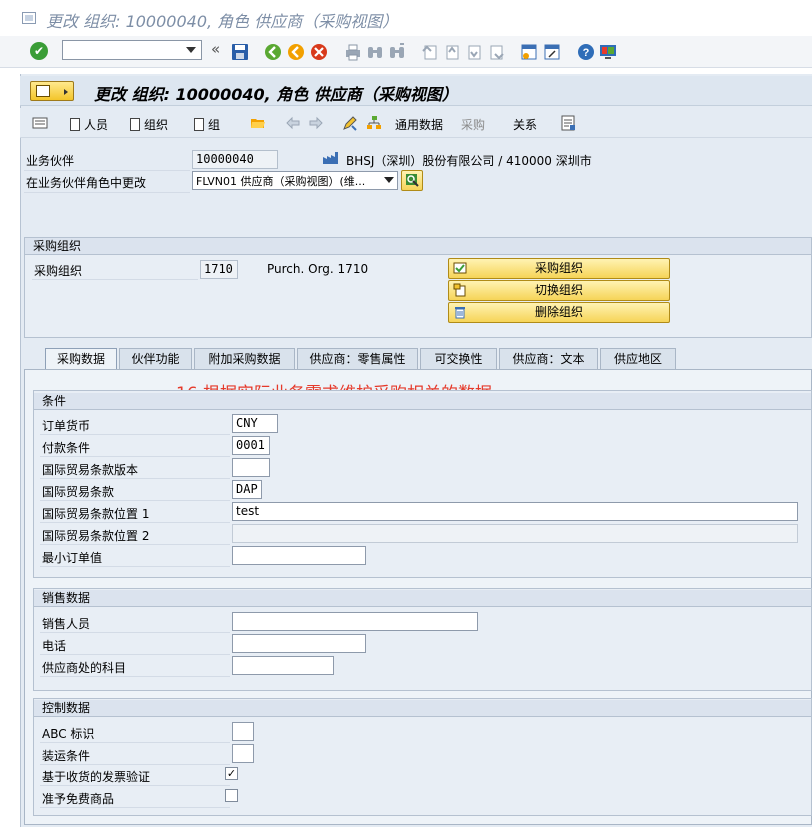 The image size is (812, 827). I want to click on salesperson-field, so click(355, 621).